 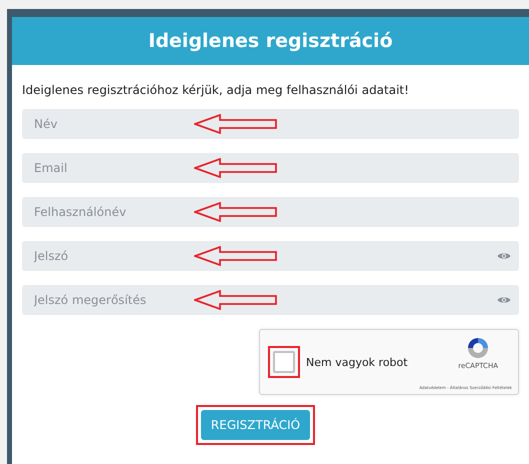 I want to click on input-field: Név, so click(x=270, y=124).